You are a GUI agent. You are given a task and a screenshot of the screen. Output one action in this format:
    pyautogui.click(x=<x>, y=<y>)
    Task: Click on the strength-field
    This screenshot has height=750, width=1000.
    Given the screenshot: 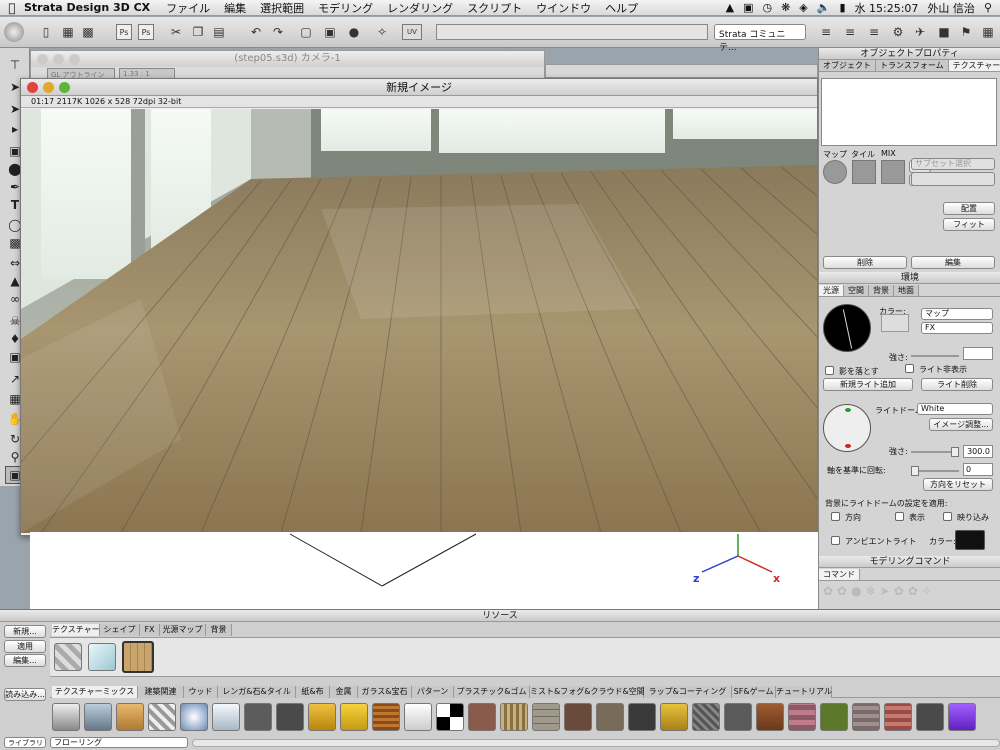 What is the action you would take?
    pyautogui.click(x=978, y=353)
    